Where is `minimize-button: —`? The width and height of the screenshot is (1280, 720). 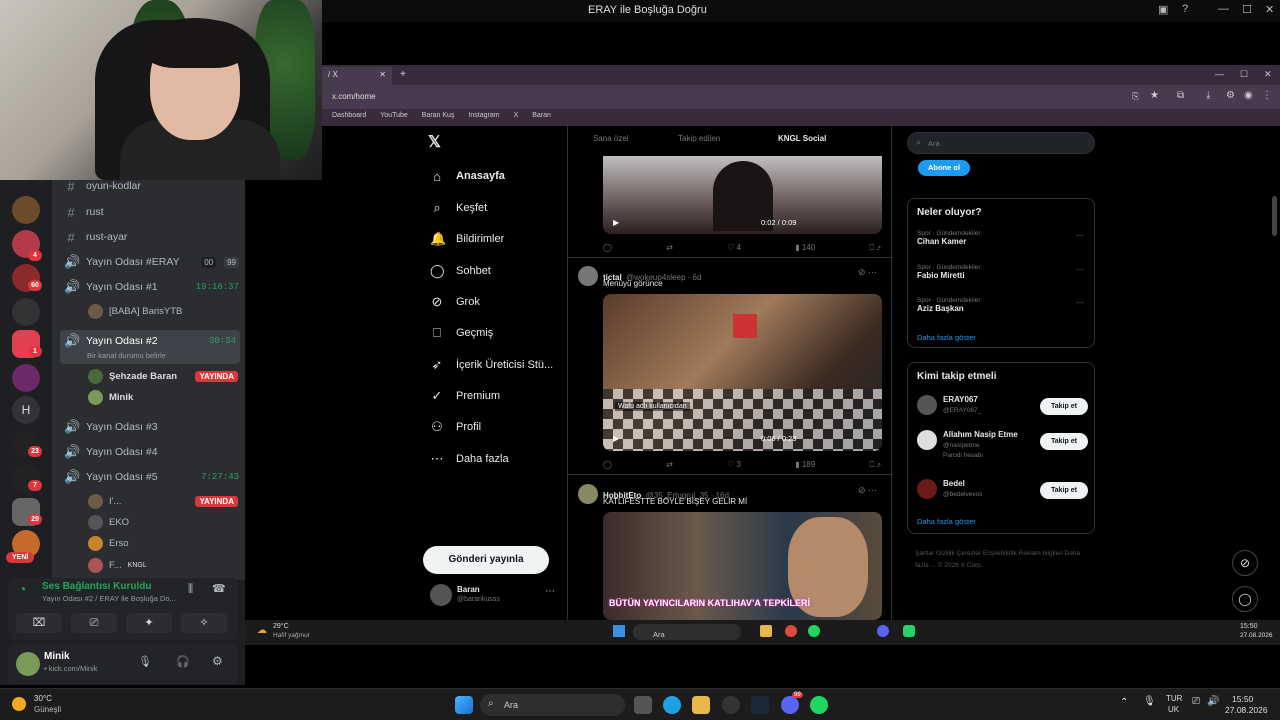 minimize-button: — is located at coordinates (1219, 74).